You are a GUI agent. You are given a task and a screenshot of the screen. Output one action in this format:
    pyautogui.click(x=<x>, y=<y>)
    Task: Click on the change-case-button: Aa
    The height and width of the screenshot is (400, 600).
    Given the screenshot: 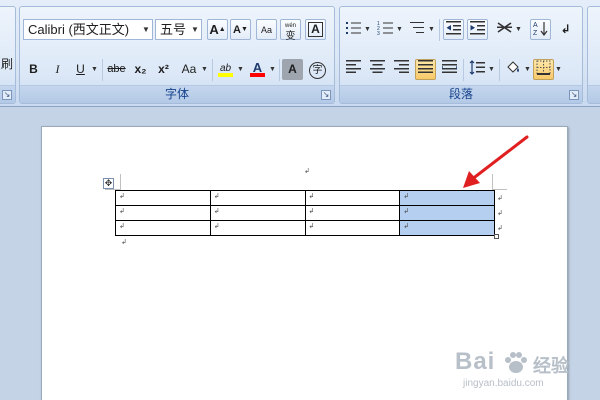 What is the action you would take?
    pyautogui.click(x=189, y=69)
    